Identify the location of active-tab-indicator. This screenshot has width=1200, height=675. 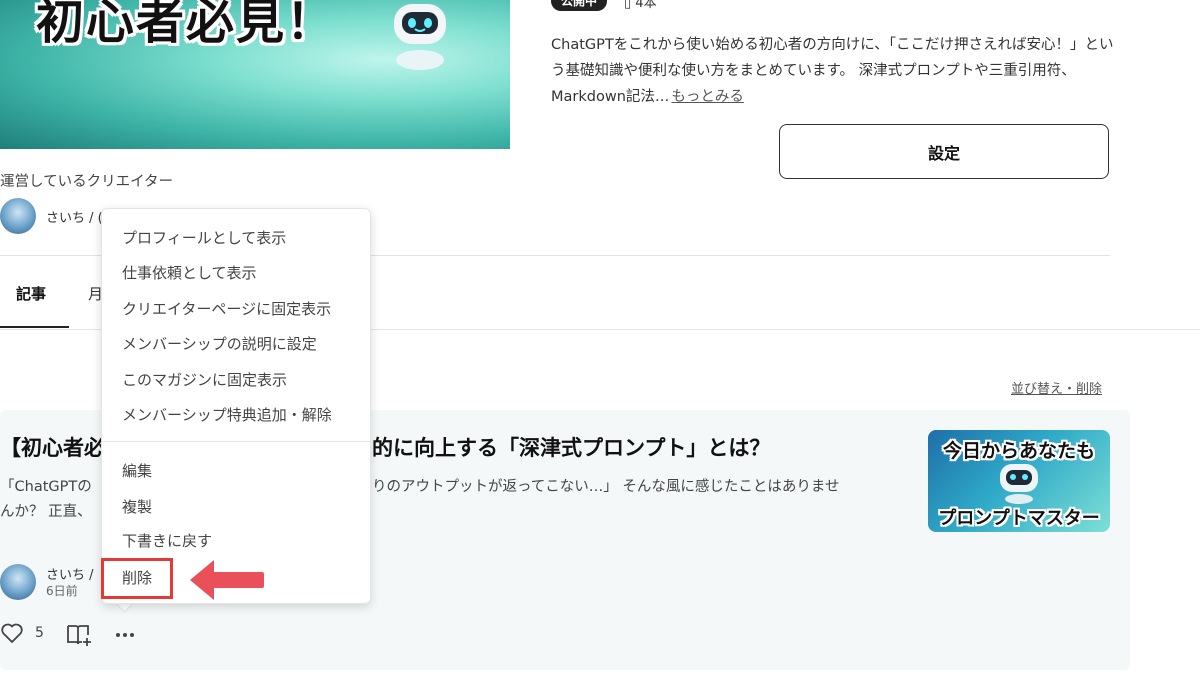
(34, 327).